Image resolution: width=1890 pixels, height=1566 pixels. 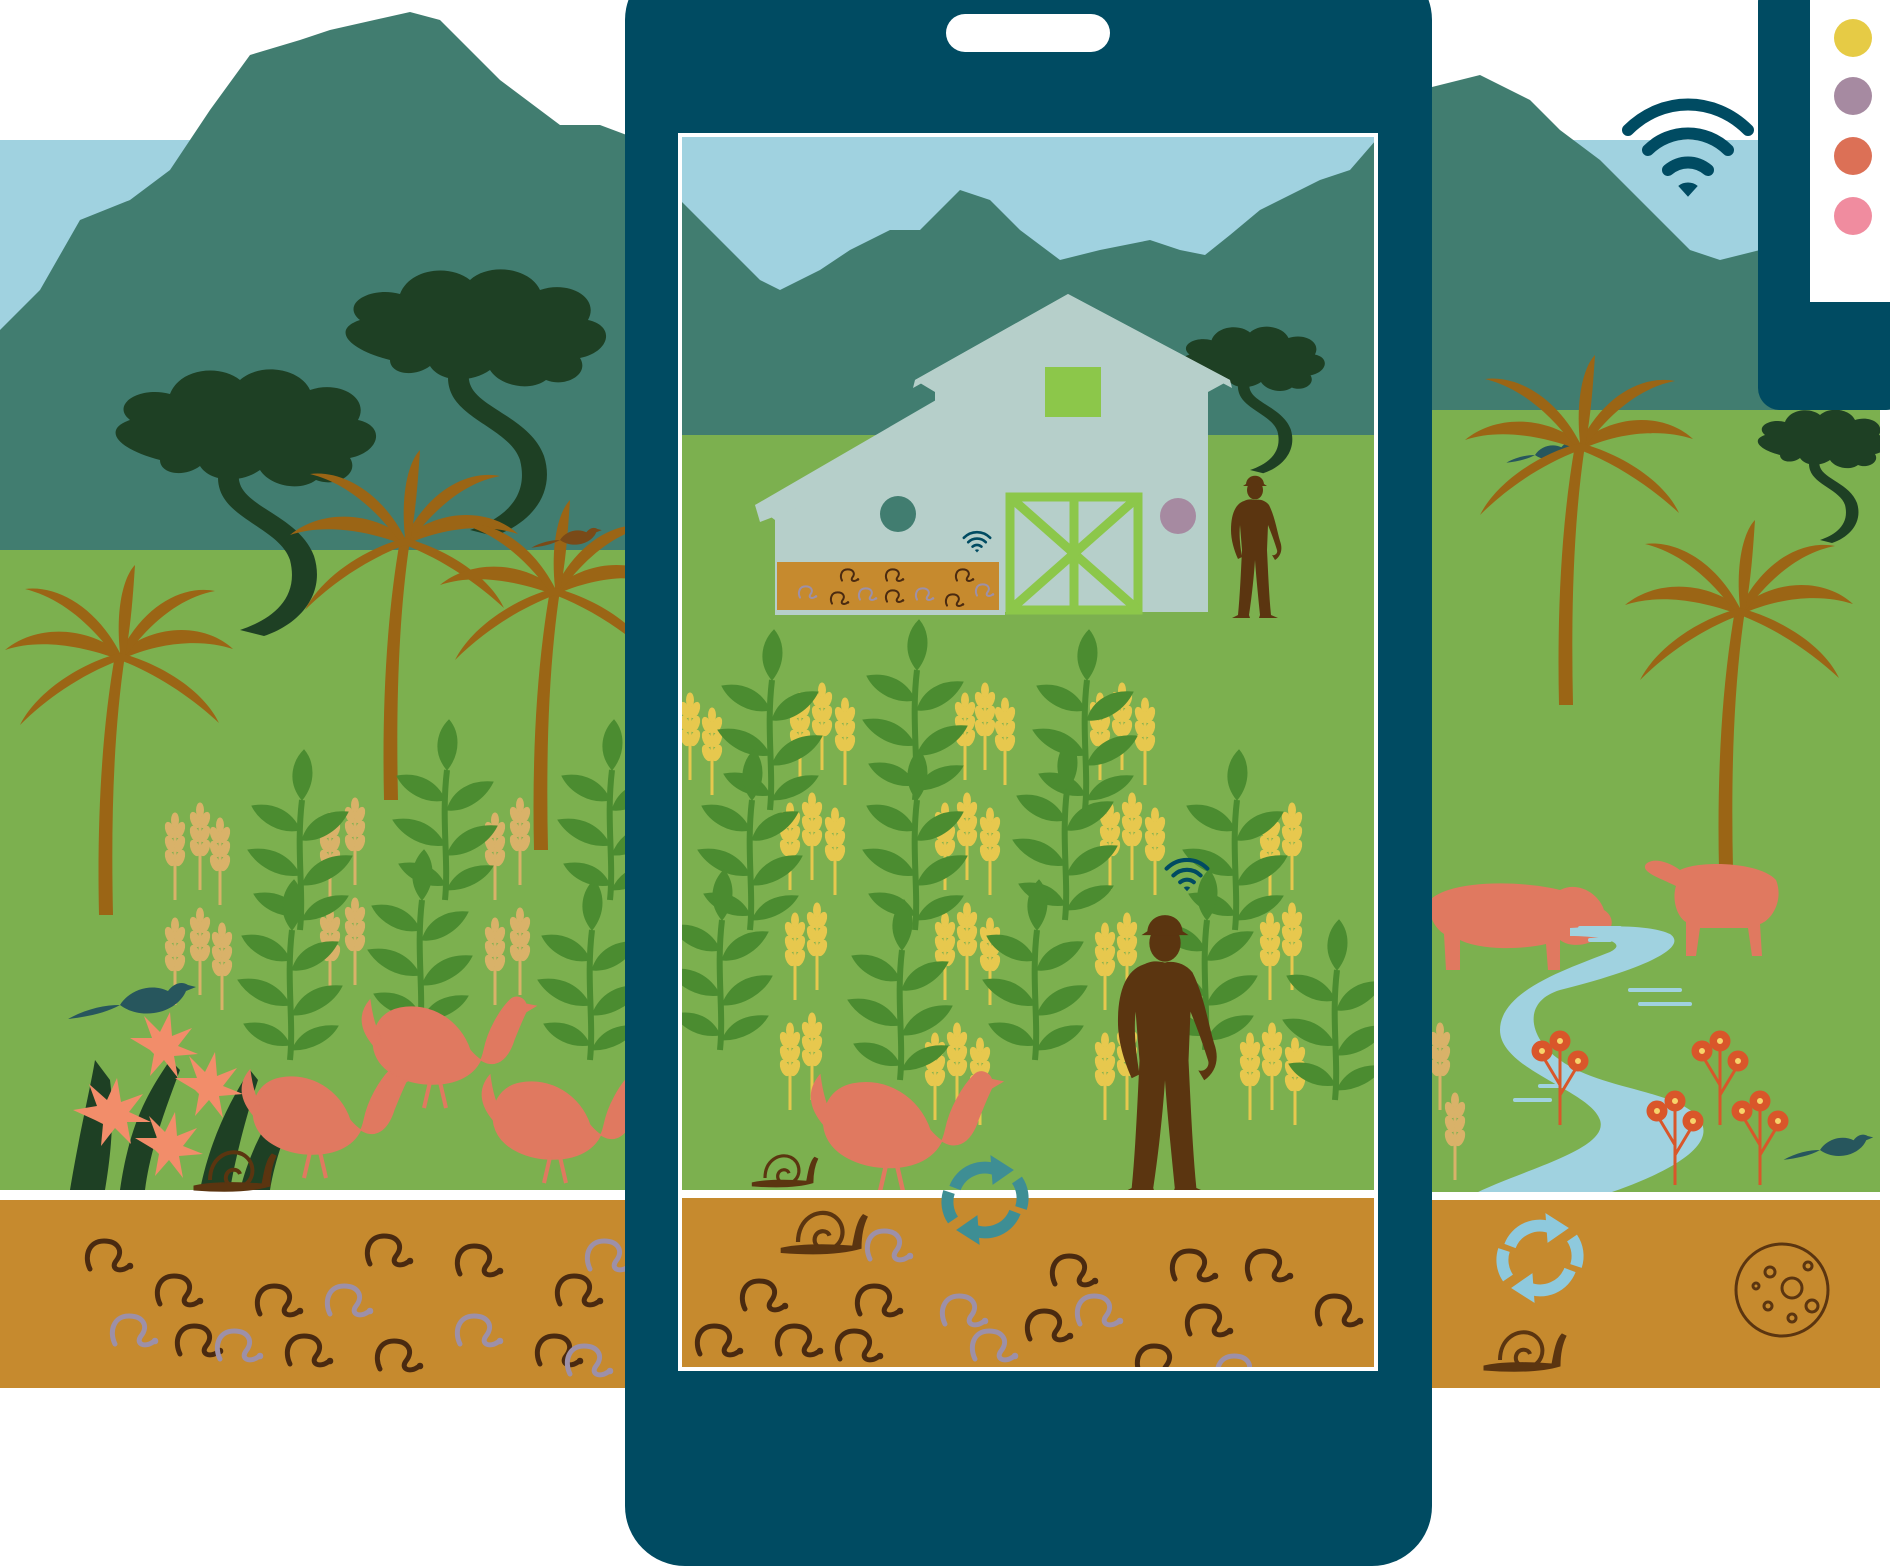 What do you see at coordinates (1853, 156) in the screenshot?
I see `status-dot-coral` at bounding box center [1853, 156].